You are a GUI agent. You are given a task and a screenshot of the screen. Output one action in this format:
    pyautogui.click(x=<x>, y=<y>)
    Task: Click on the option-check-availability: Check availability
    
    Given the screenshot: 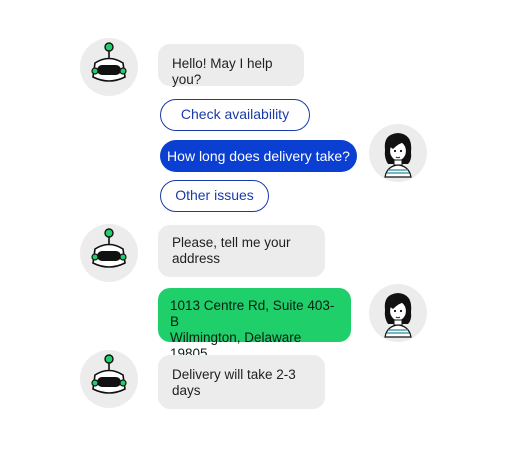 What is the action you would take?
    pyautogui.click(x=235, y=115)
    